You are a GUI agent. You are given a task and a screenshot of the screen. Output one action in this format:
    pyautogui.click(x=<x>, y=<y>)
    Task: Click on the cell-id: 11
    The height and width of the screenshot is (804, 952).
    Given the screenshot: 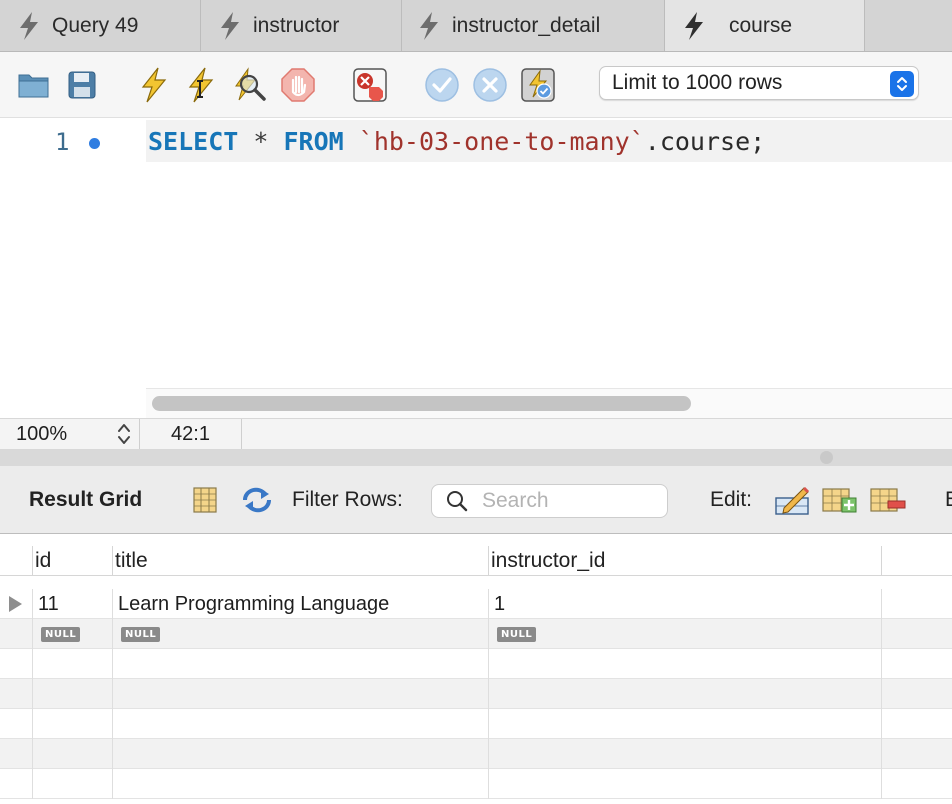 What is the action you would take?
    pyautogui.click(x=73, y=604)
    